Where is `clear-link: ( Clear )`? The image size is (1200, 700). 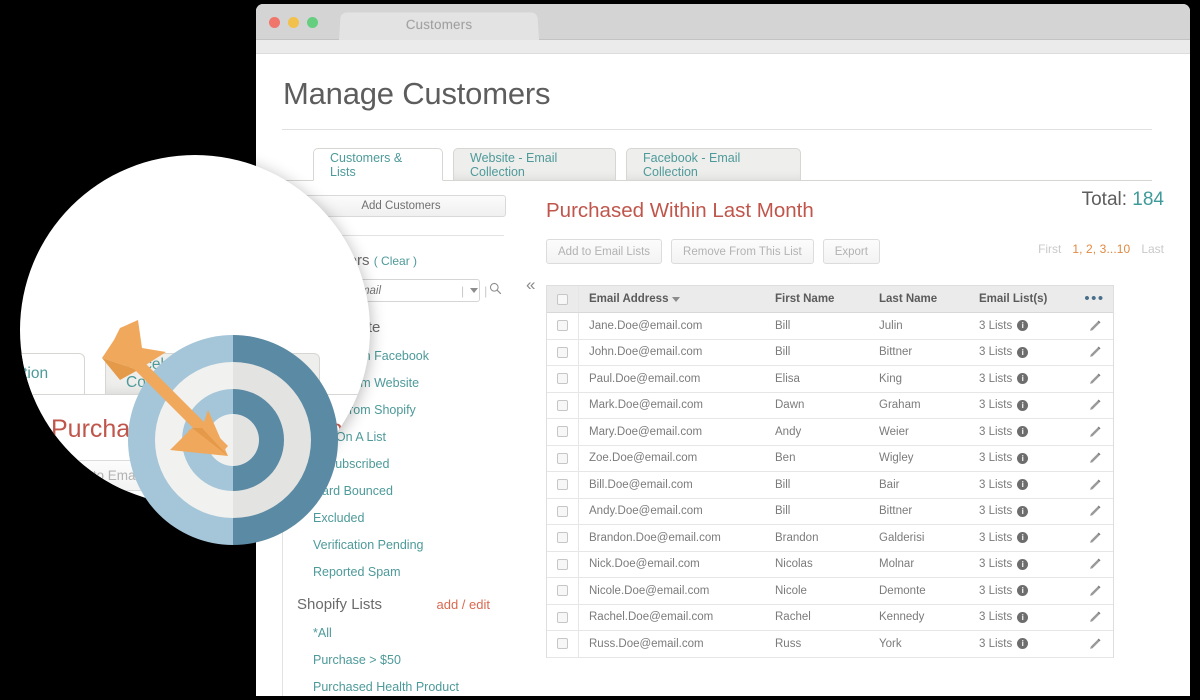
clear-link: ( Clear ) is located at coordinates (395, 261).